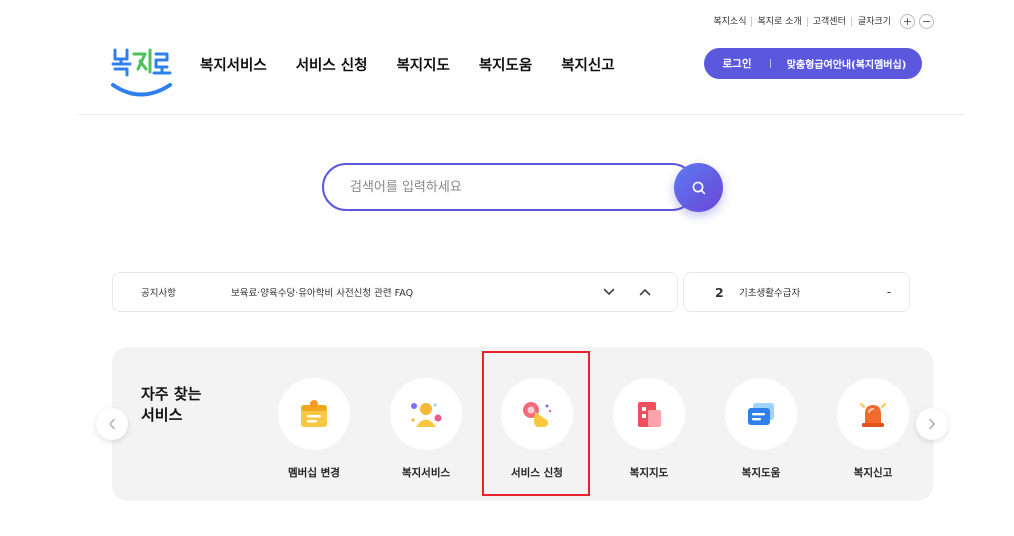 Image resolution: width=1014 pixels, height=536 pixels. I want to click on bokjiro-logo-mark, so click(141, 72).